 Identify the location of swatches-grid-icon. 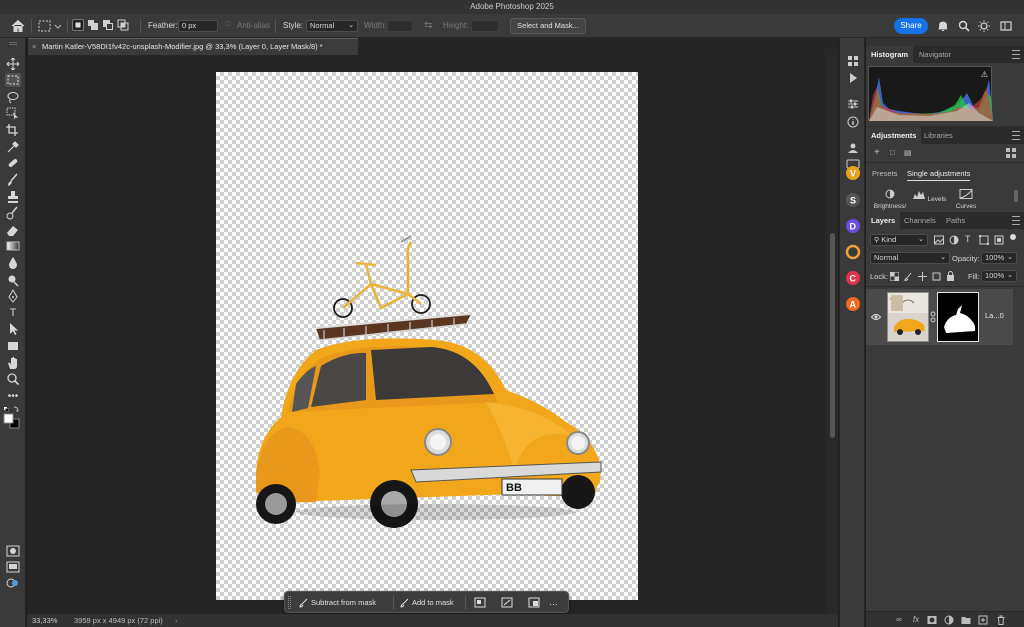
(853, 61).